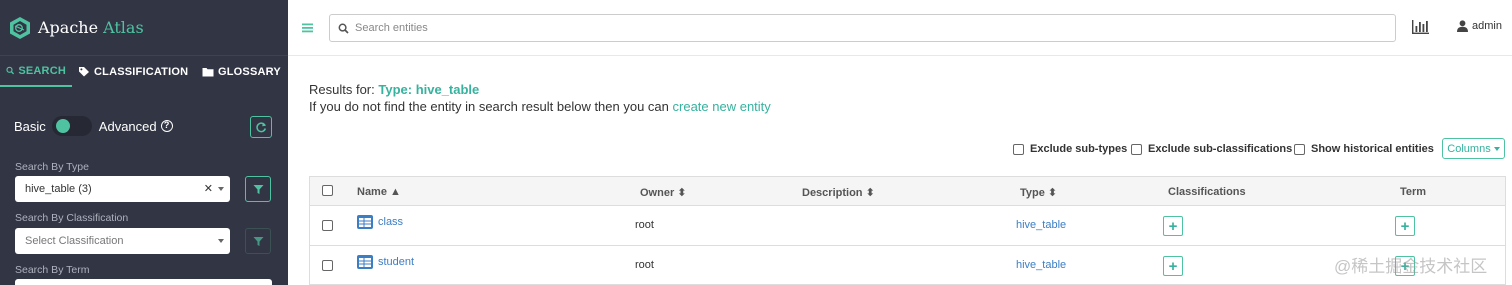  I want to click on tab-glossary: GLOSSARY, so click(241, 71).